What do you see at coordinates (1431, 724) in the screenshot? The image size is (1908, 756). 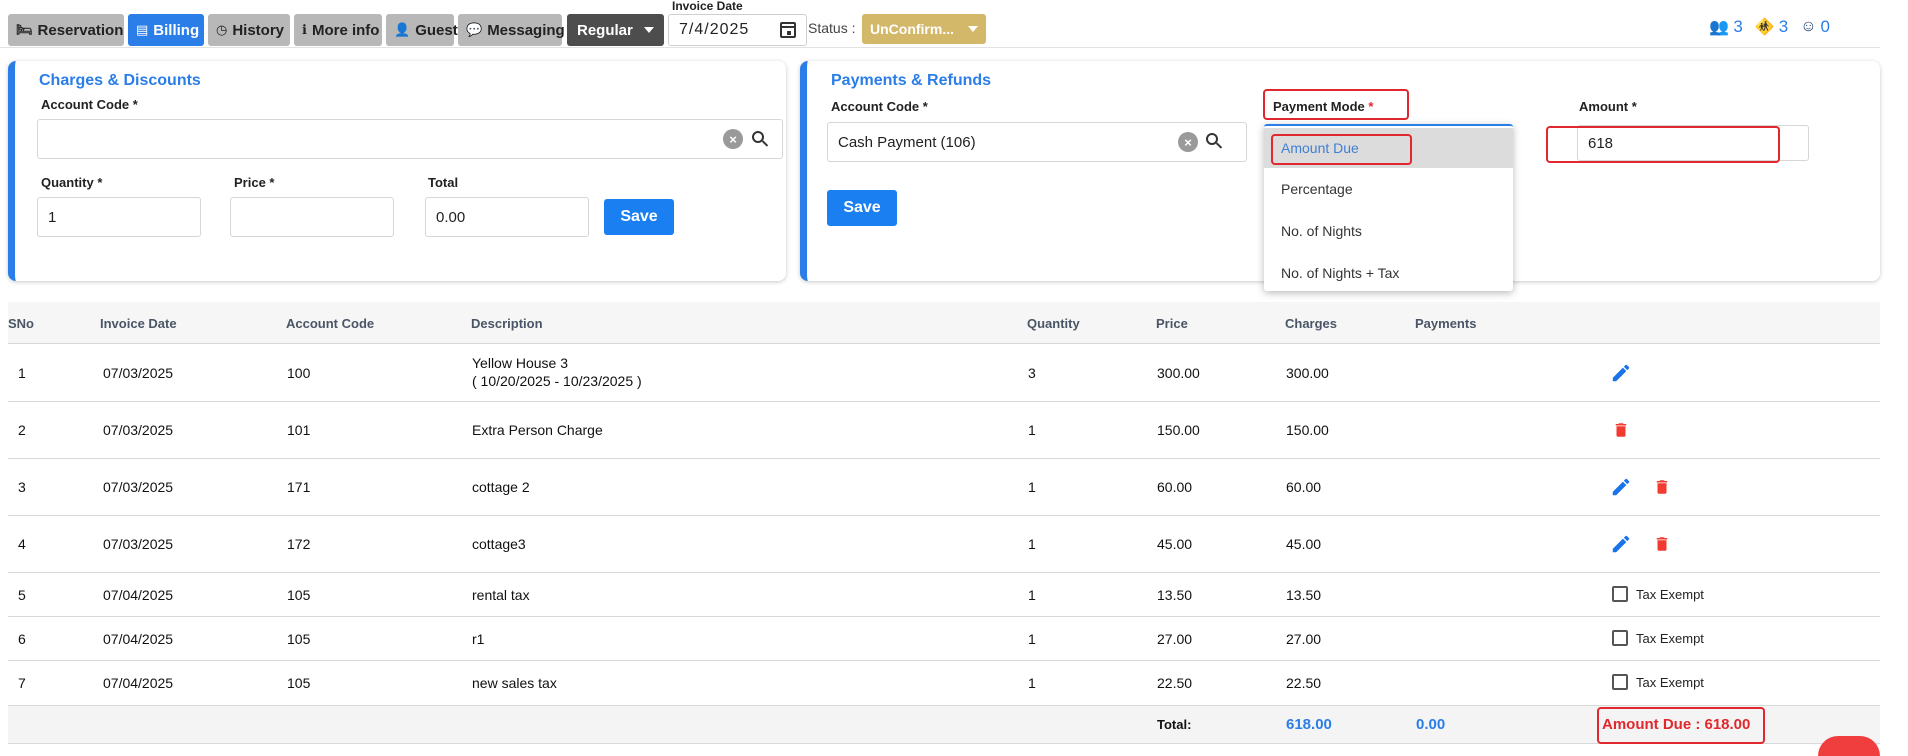 I see `total-payments: 0.00` at bounding box center [1431, 724].